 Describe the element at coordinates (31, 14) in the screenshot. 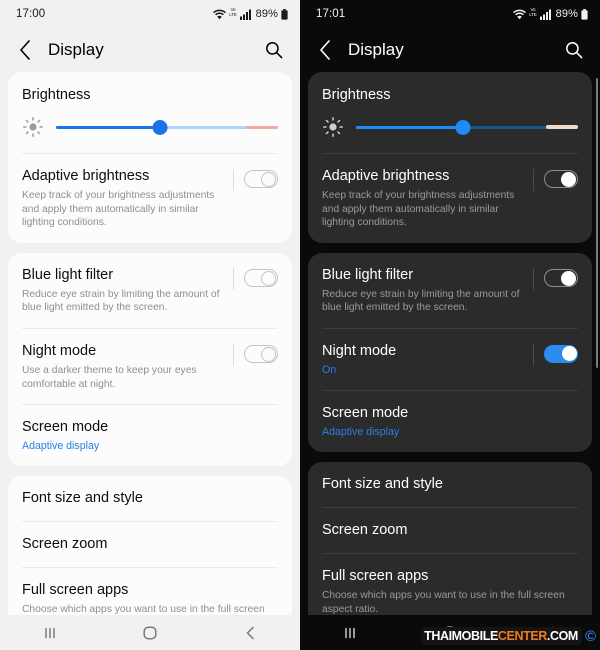

I see `status-time: 17:00` at that location.